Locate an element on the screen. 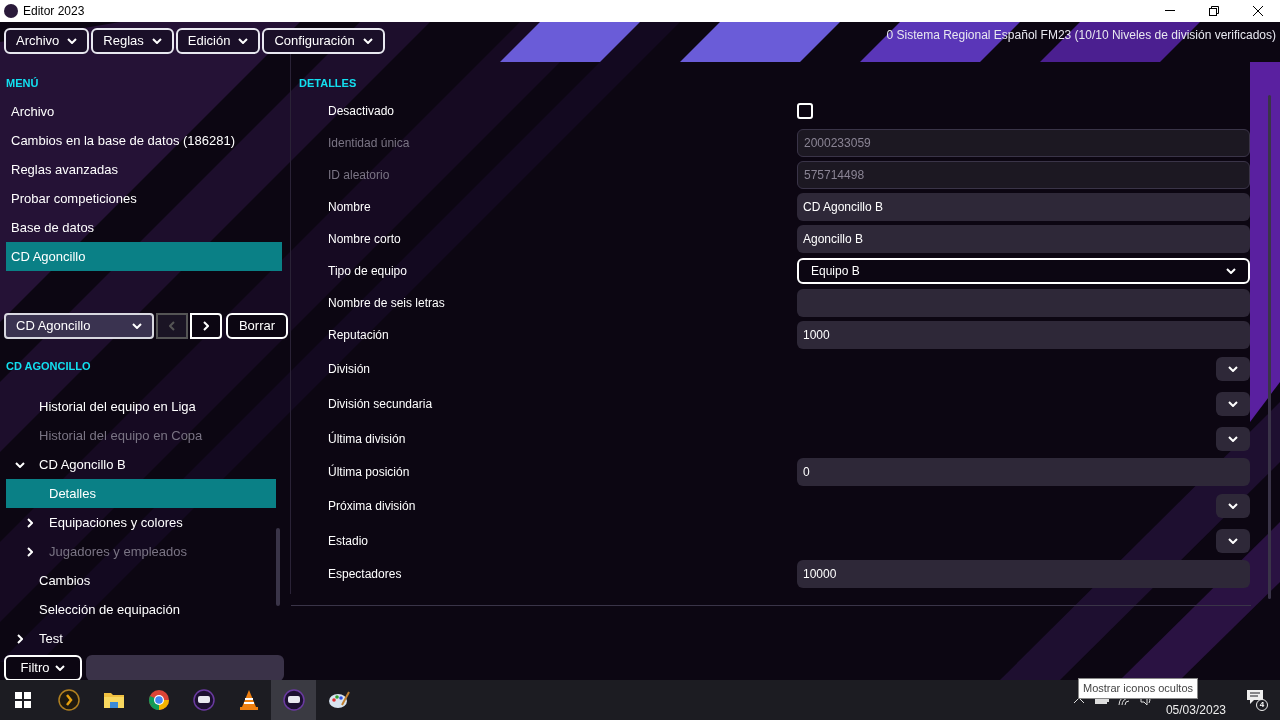  field-label: División is located at coordinates (349, 369).